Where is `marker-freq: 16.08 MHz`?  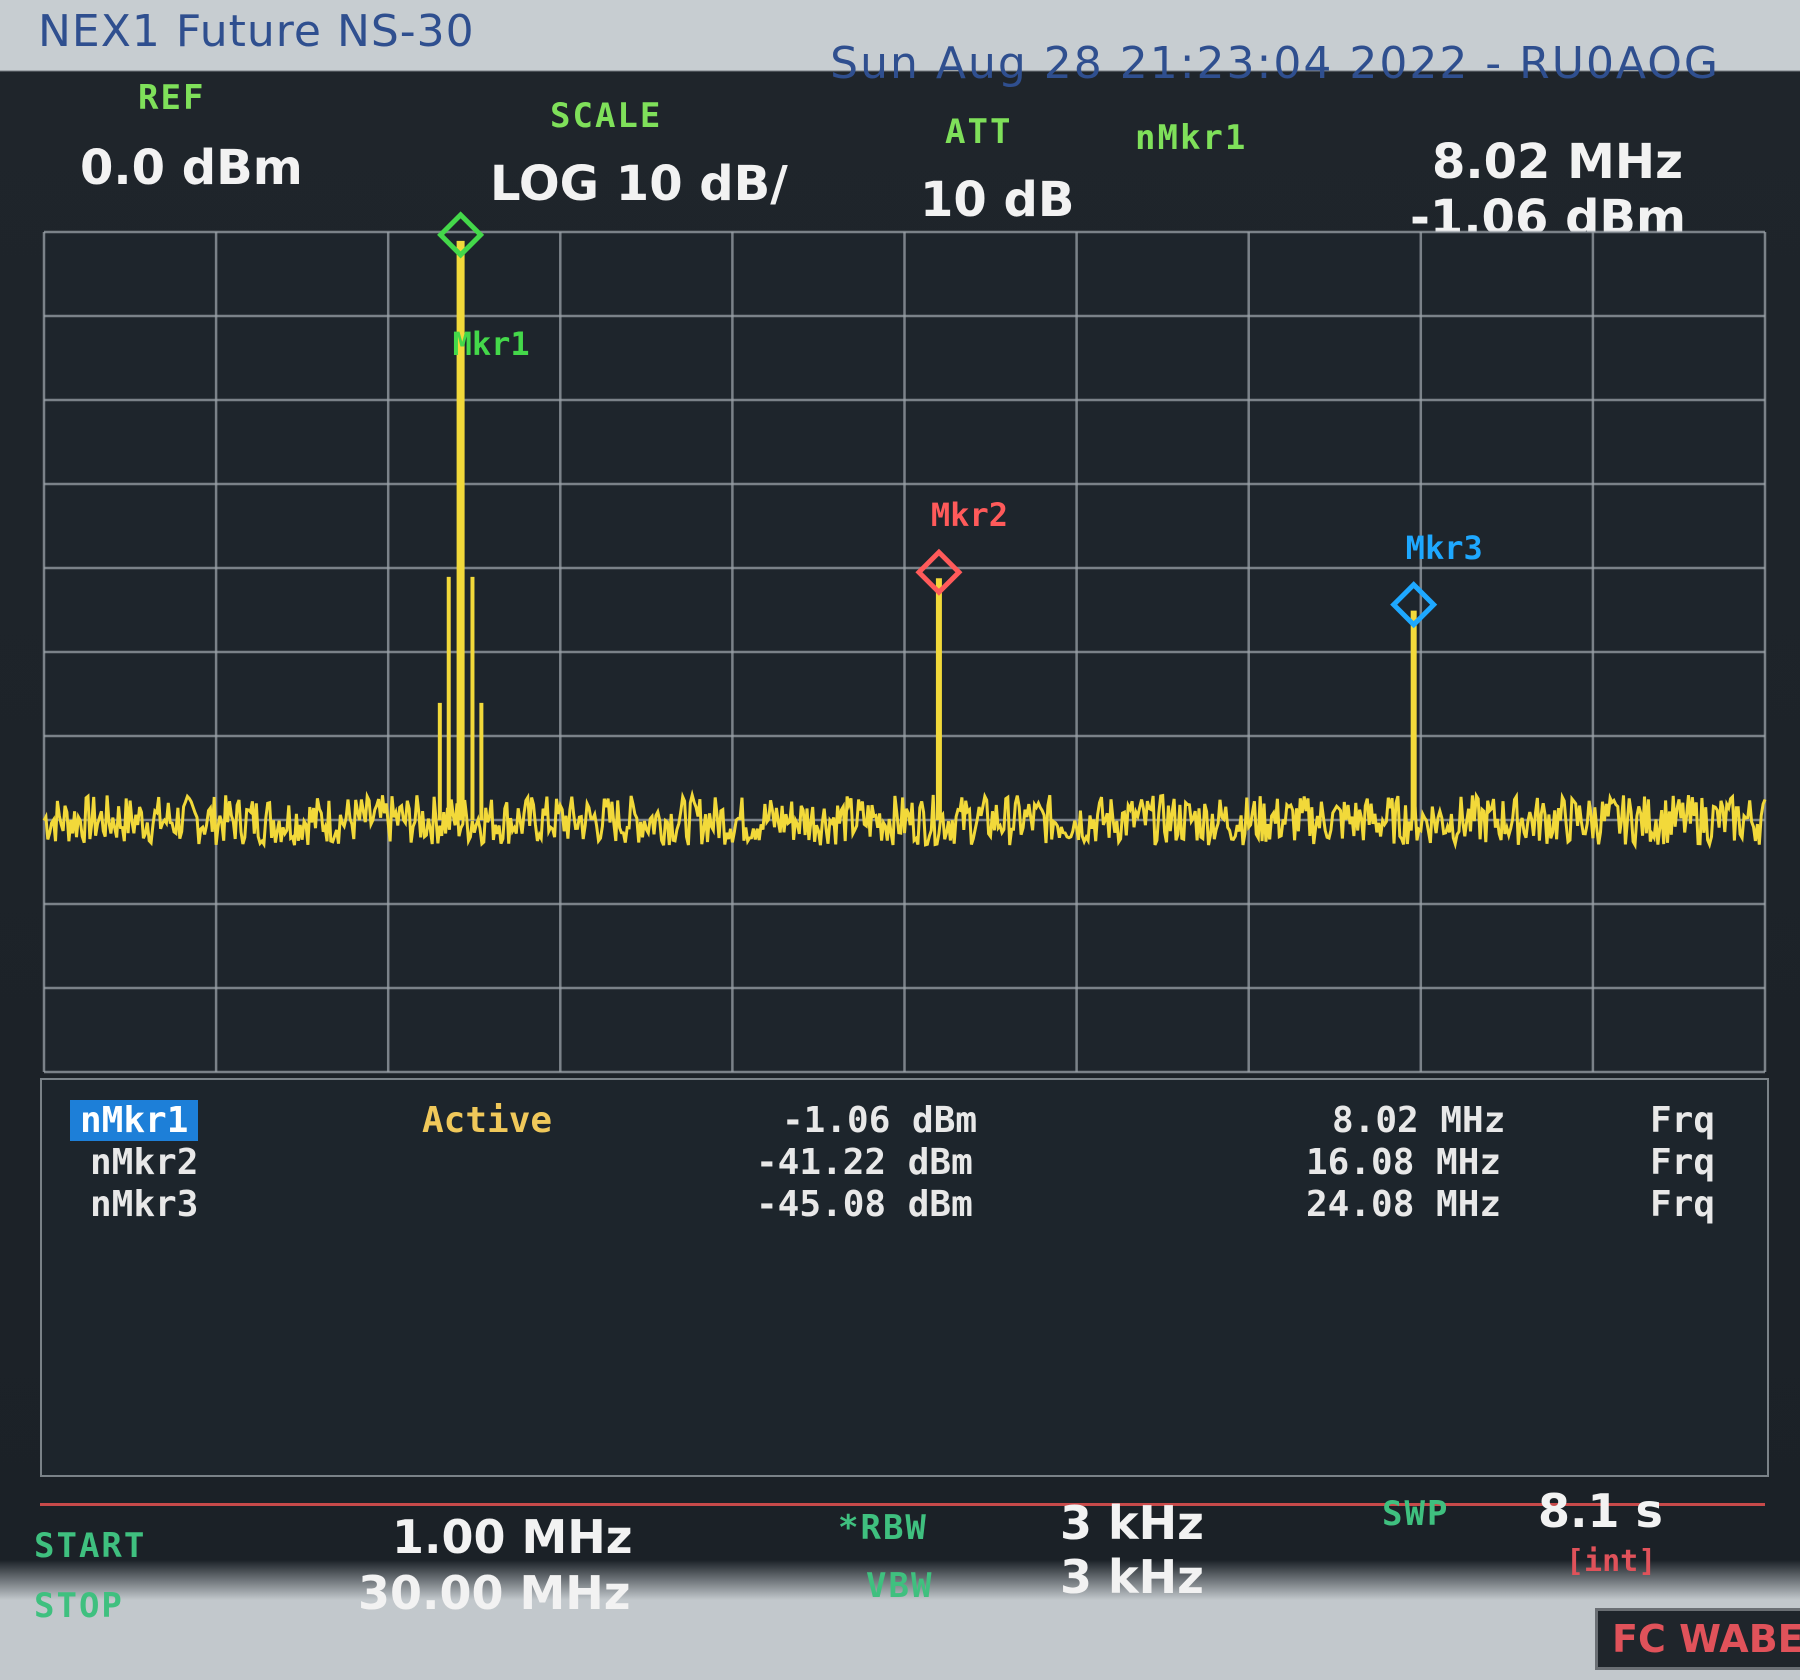 marker-freq: 16.08 MHz is located at coordinates (1404, 1162).